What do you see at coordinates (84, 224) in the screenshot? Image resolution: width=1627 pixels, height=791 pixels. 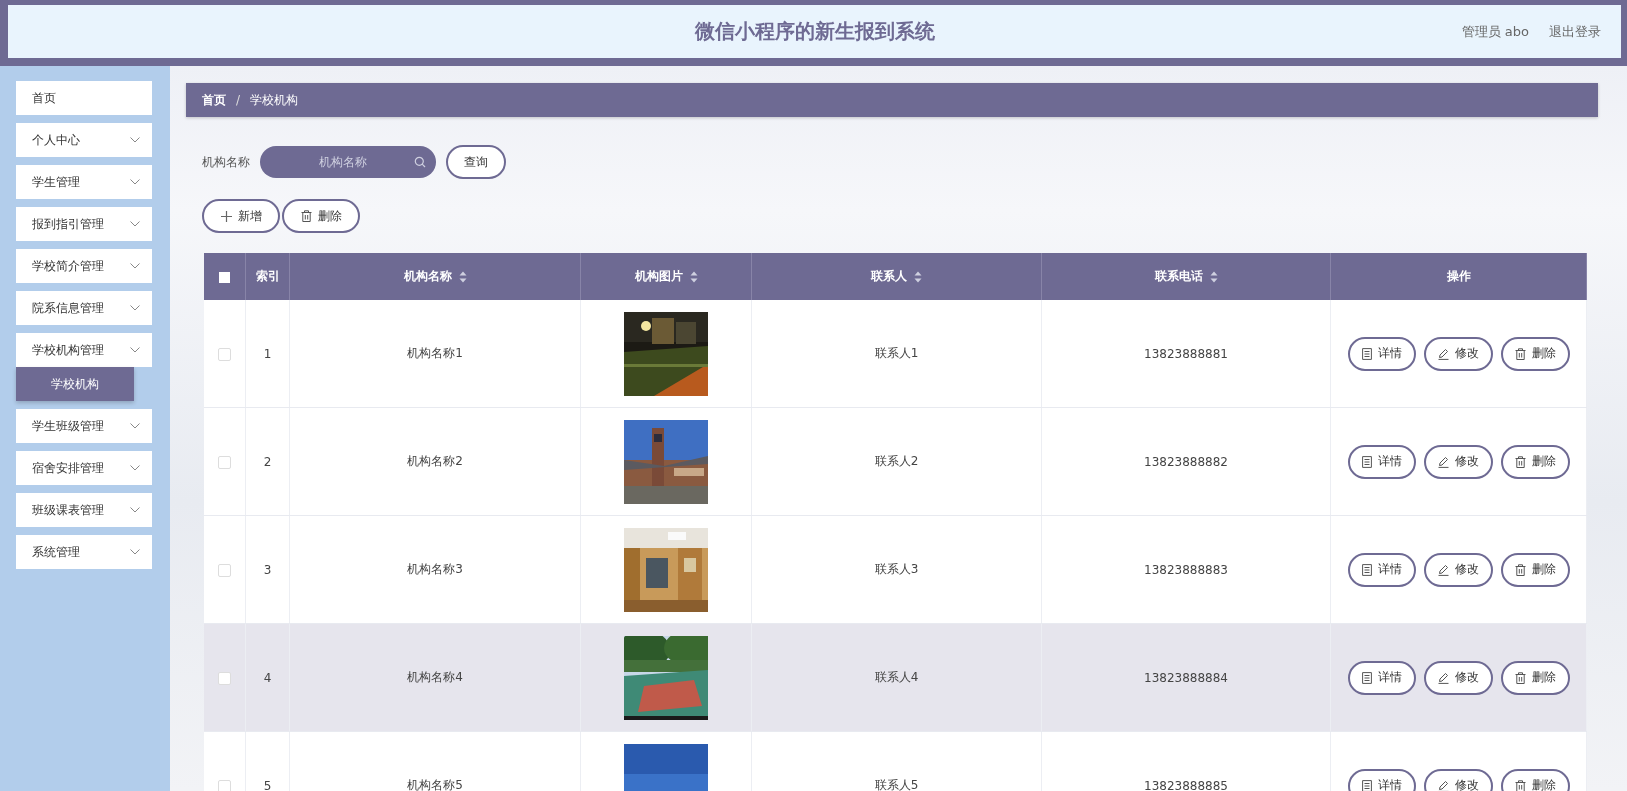 I see `sidebar-item: 报到指引管理` at bounding box center [84, 224].